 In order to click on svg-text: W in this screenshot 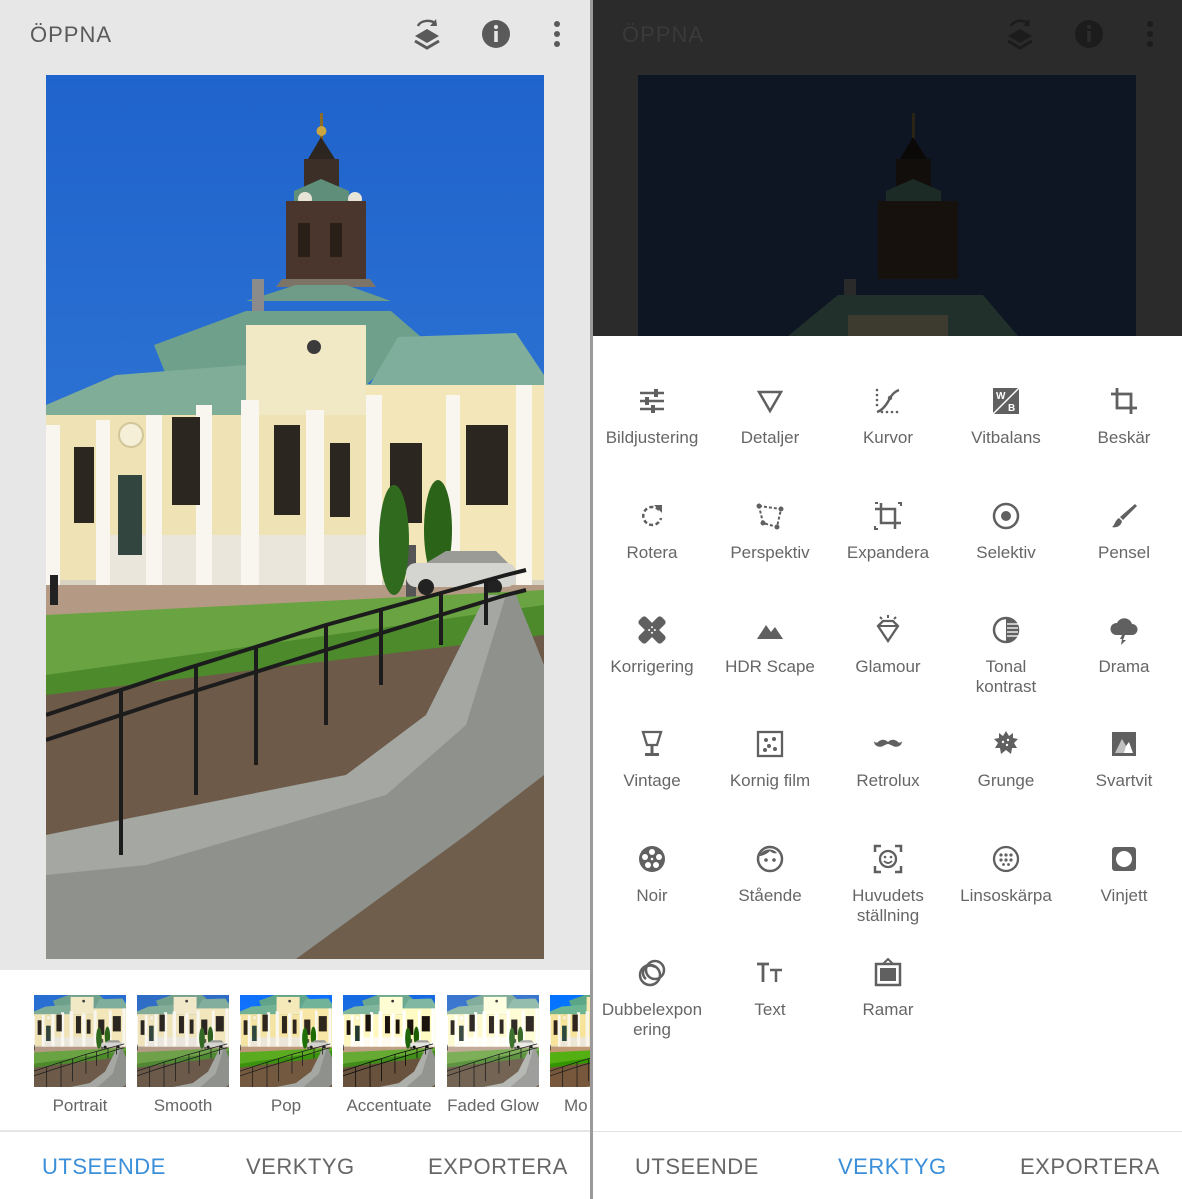, I will do `click(1001, 396)`.